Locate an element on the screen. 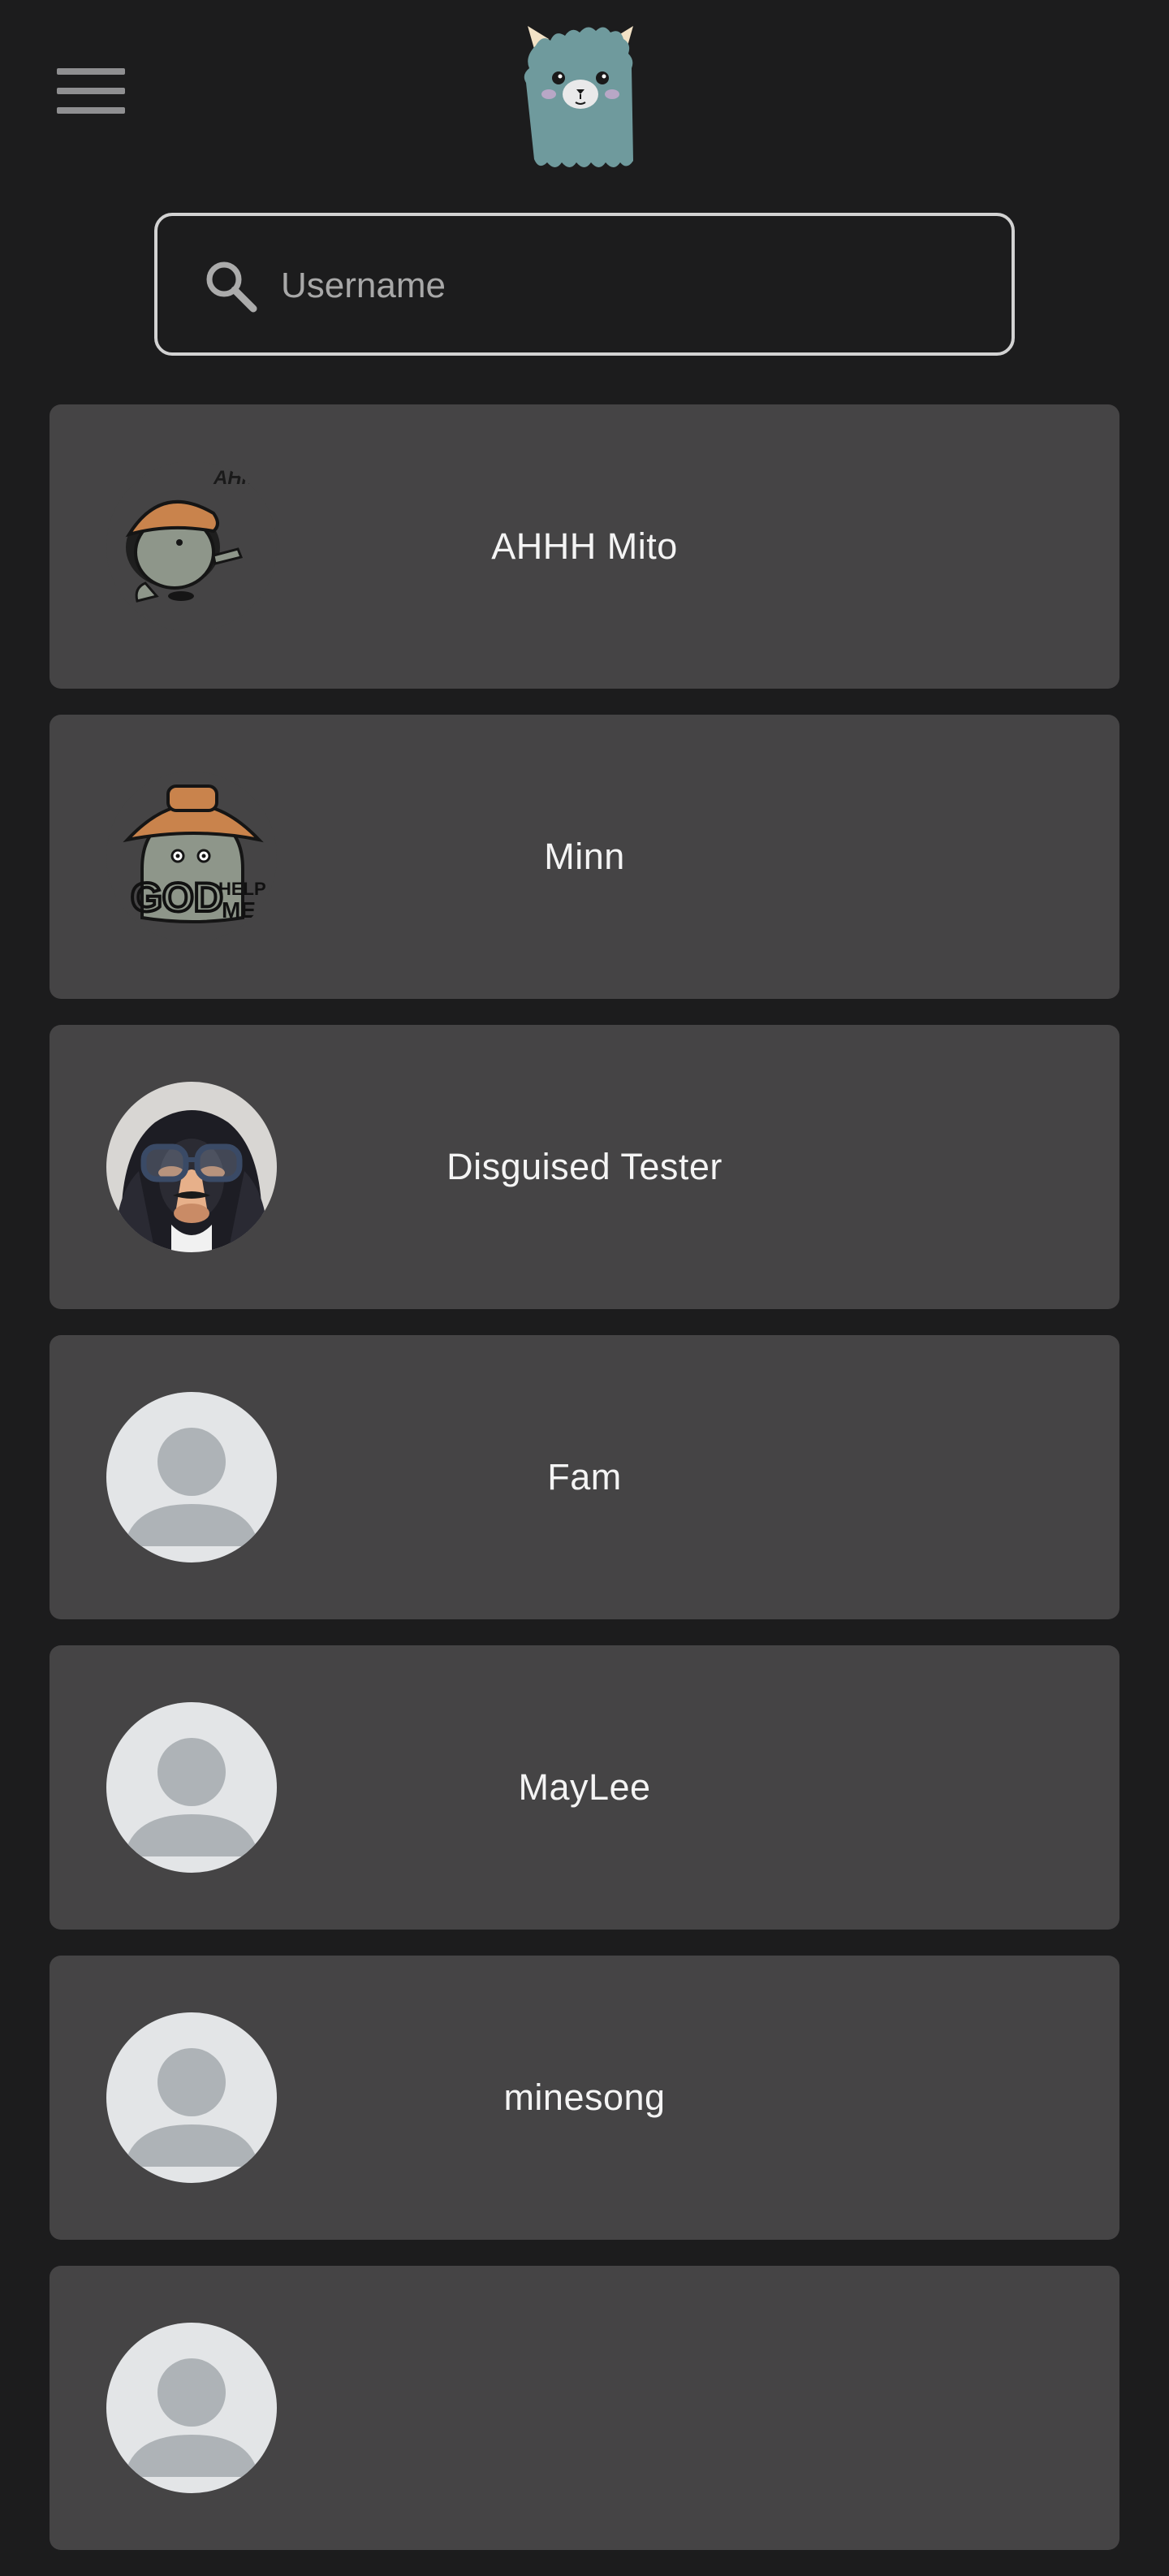 Image resolution: width=1169 pixels, height=2576 pixels. user-card: Disguised Tester is located at coordinates (584, 1167).